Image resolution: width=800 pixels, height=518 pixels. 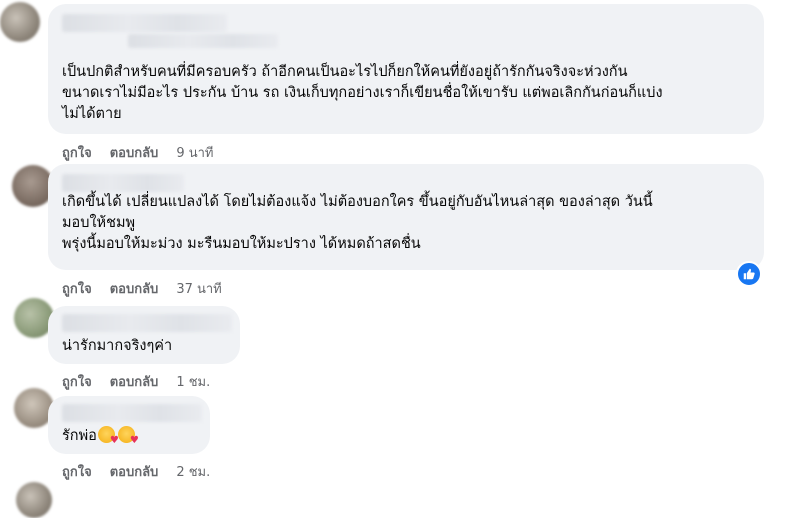 I want to click on comment-actions: ถูกใจ ตอบกลับ 2 ชม., so click(x=136, y=471).